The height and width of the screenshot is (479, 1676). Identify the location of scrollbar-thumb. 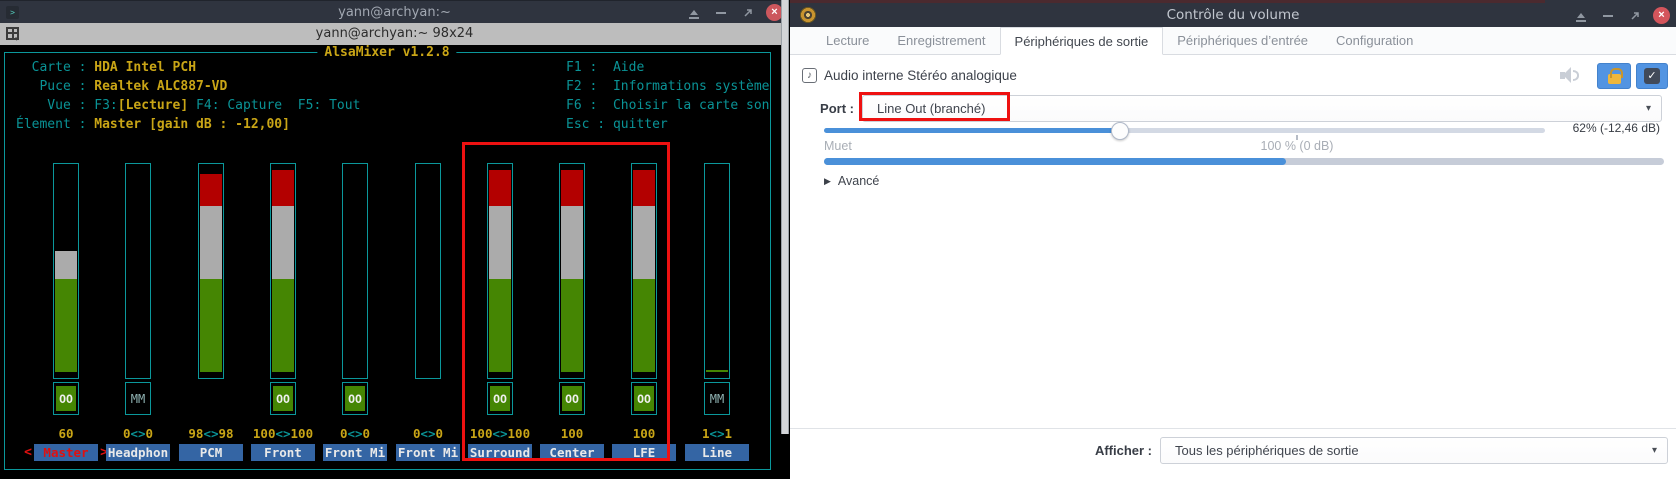
(785, 217).